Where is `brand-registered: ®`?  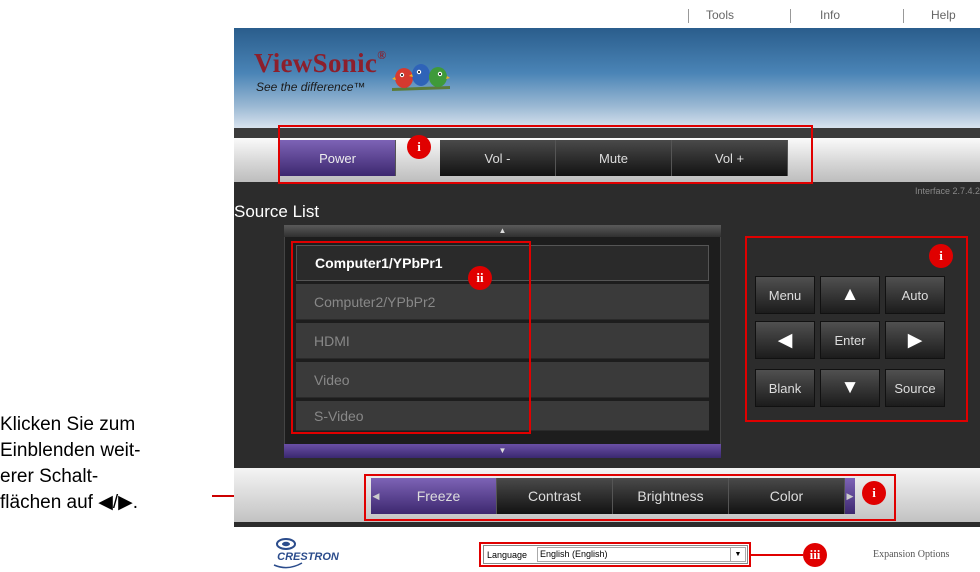 brand-registered: ® is located at coordinates (382, 55).